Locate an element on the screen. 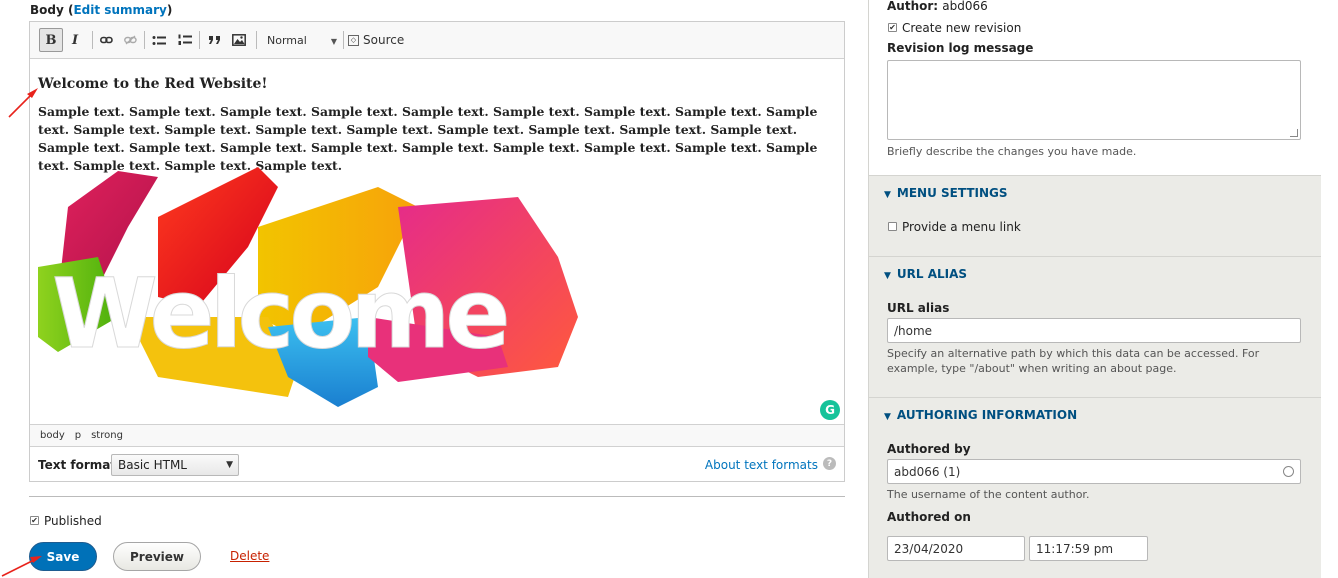 This screenshot has width=1338, height=578. blockquote-icon is located at coordinates (214, 40).